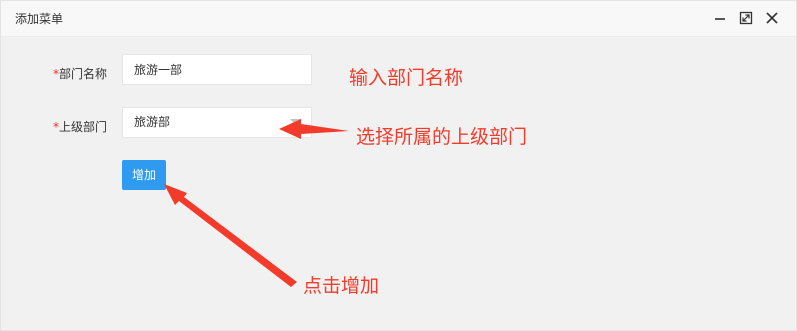 This screenshot has height=331, width=797. What do you see at coordinates (314, 129) in the screenshot?
I see `arrow-to-select` at bounding box center [314, 129].